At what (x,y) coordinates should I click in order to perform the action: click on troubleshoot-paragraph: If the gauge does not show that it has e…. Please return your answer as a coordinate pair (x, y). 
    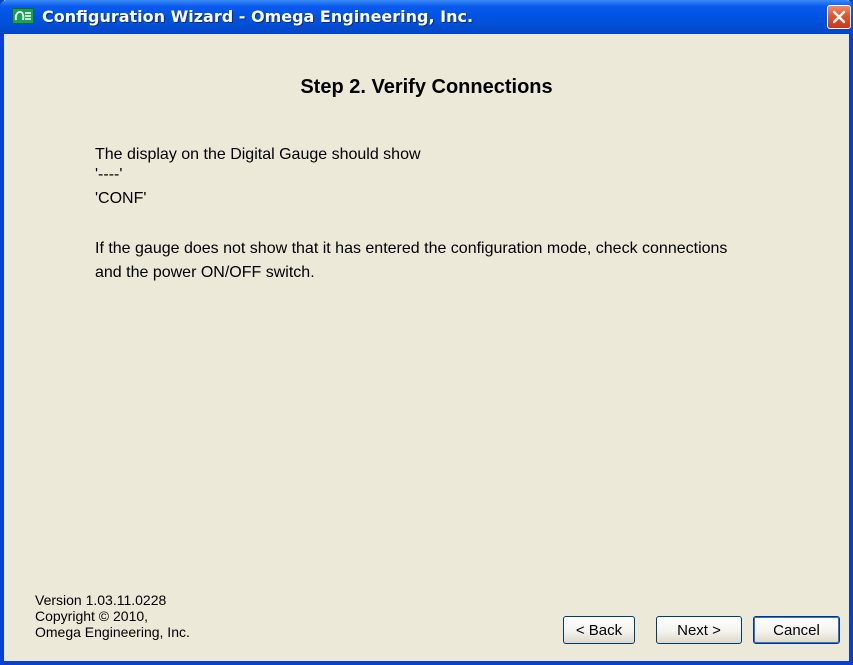
    Looking at the image, I should click on (411, 260).